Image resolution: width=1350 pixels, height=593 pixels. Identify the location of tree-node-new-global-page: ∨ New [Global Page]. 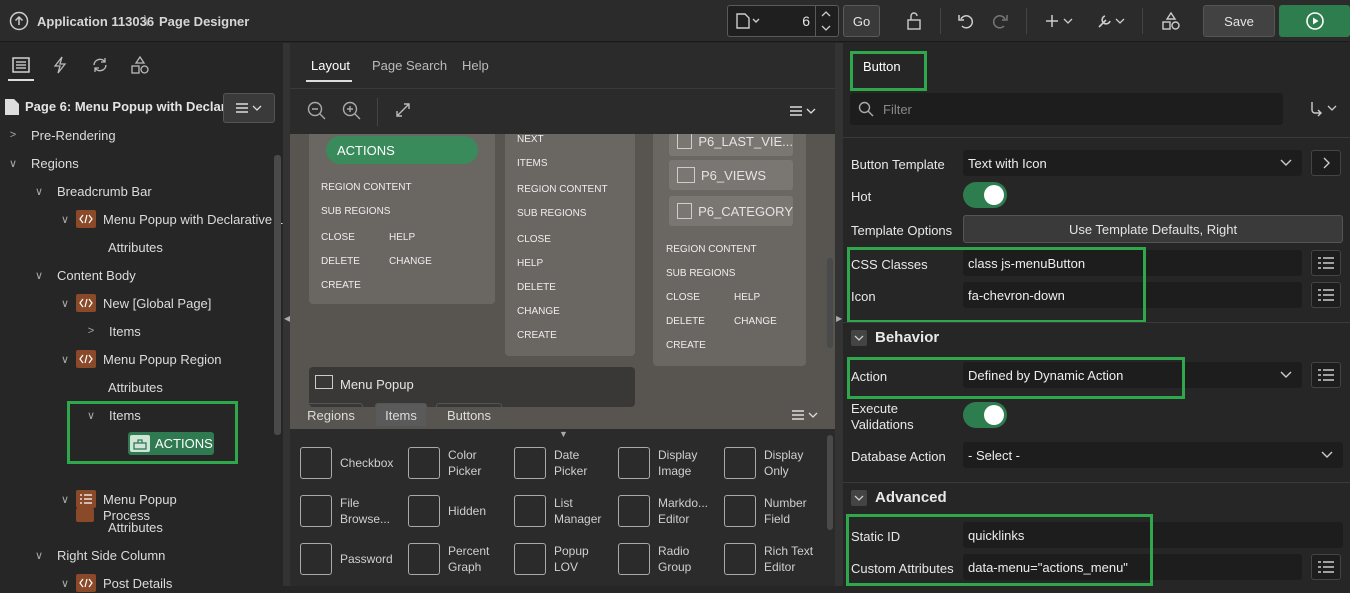
(134, 303).